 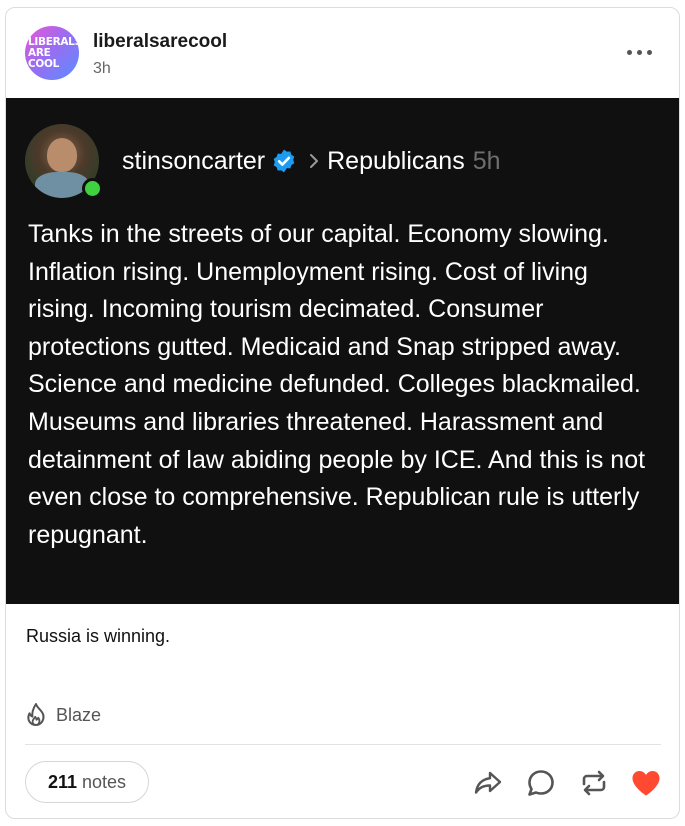 I want to click on chevron-right-icon, so click(x=314, y=161).